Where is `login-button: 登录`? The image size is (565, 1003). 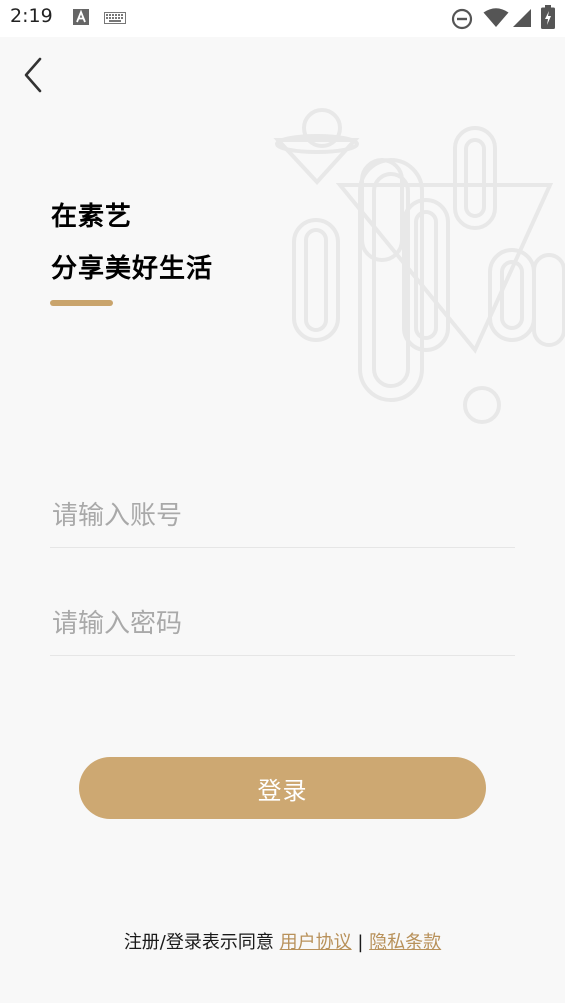
login-button: 登录 is located at coordinates (282, 788).